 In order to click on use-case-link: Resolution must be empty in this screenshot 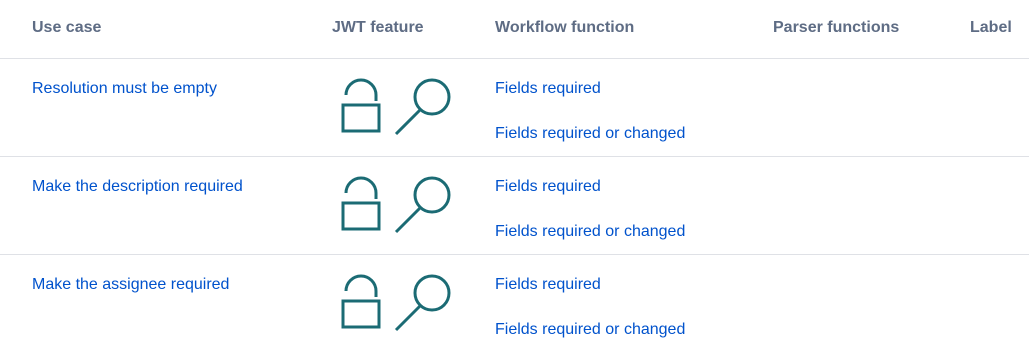, I will do `click(124, 89)`.